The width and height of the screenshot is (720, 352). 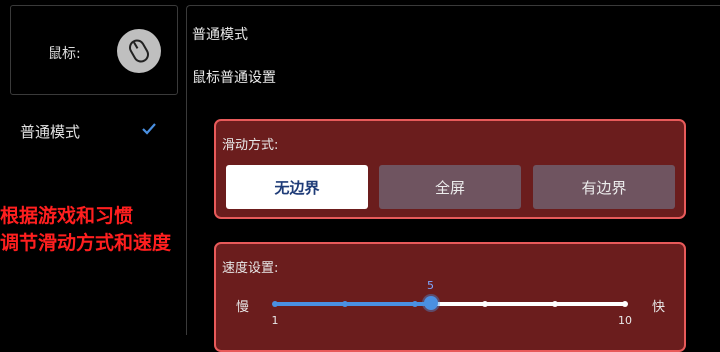 I want to click on speed-slider-thumb, so click(x=430, y=303).